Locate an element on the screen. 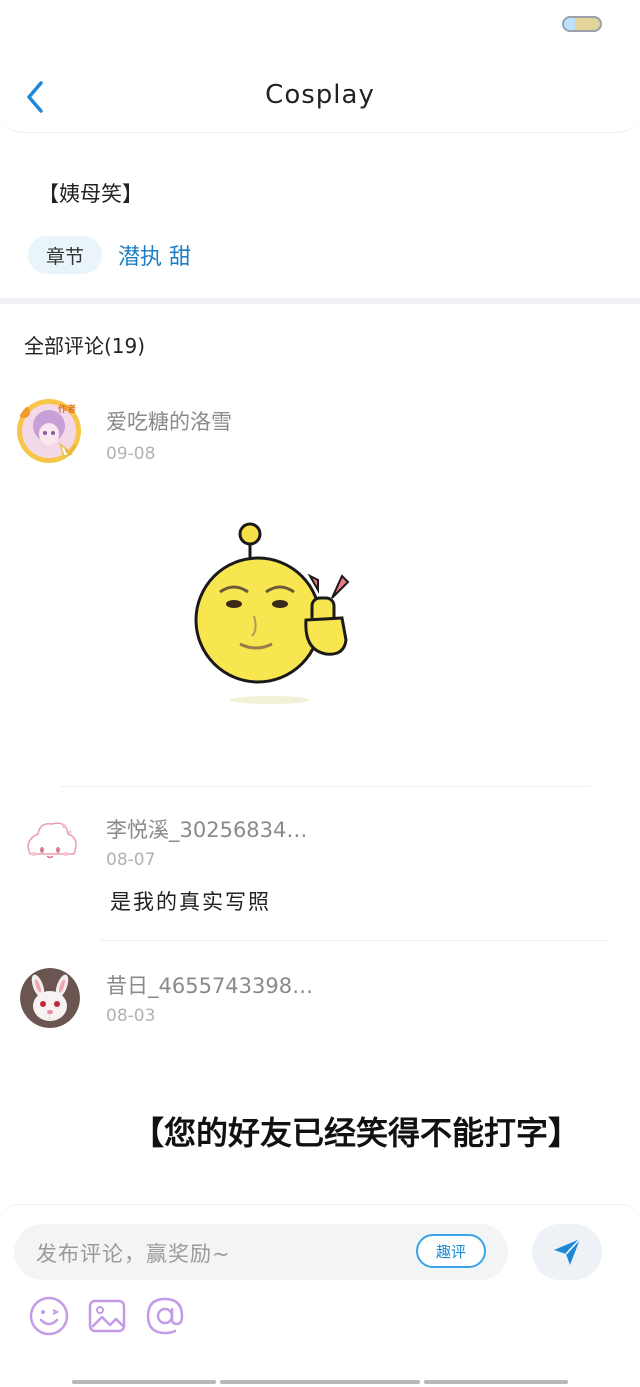  comments-count-title: 全部评论(19) is located at coordinates (85, 346).